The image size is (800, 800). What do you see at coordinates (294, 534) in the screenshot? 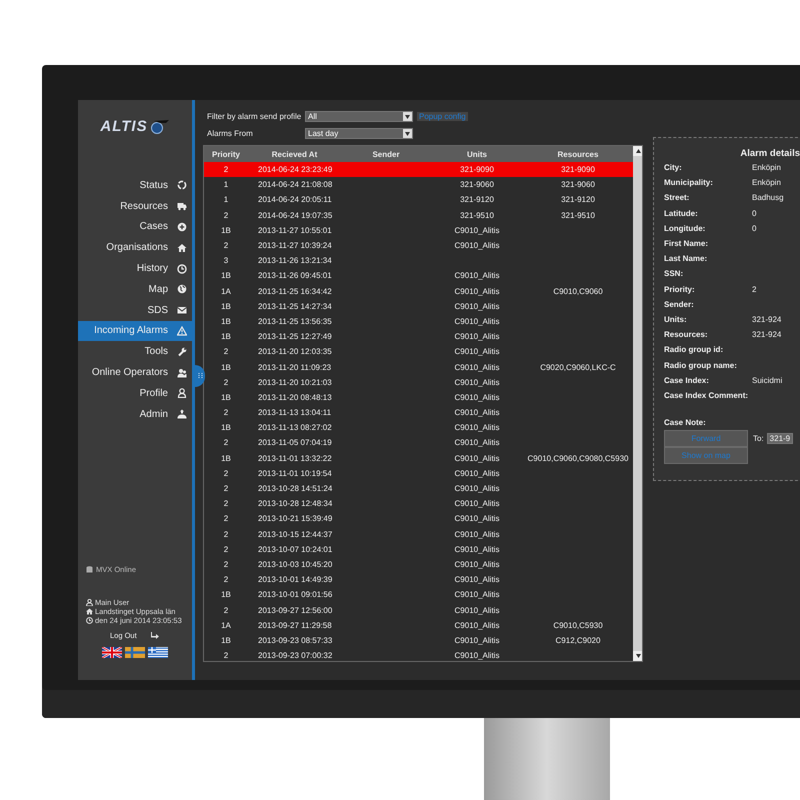
I see `table-cell: 2013-10-15 12:44:37` at bounding box center [294, 534].